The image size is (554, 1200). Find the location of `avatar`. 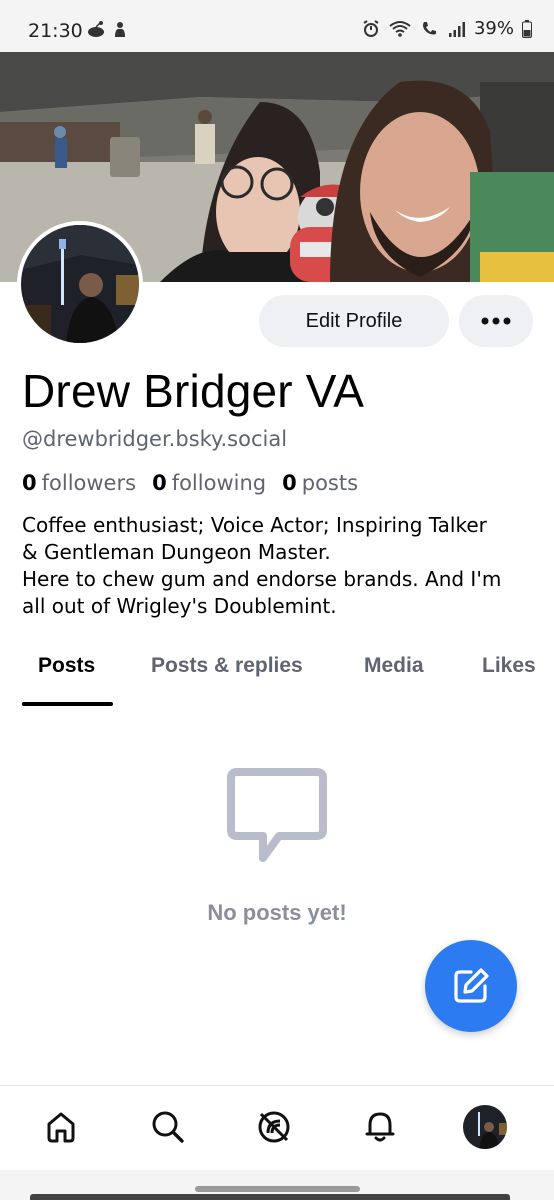

avatar is located at coordinates (485, 1127).